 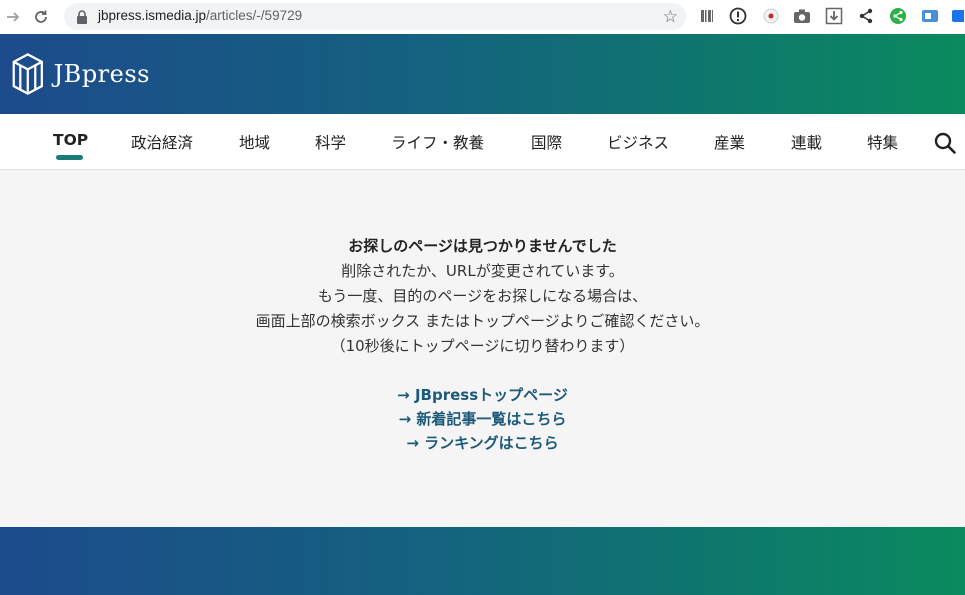 I want to click on extension-barcode-icon, so click(x=707, y=16).